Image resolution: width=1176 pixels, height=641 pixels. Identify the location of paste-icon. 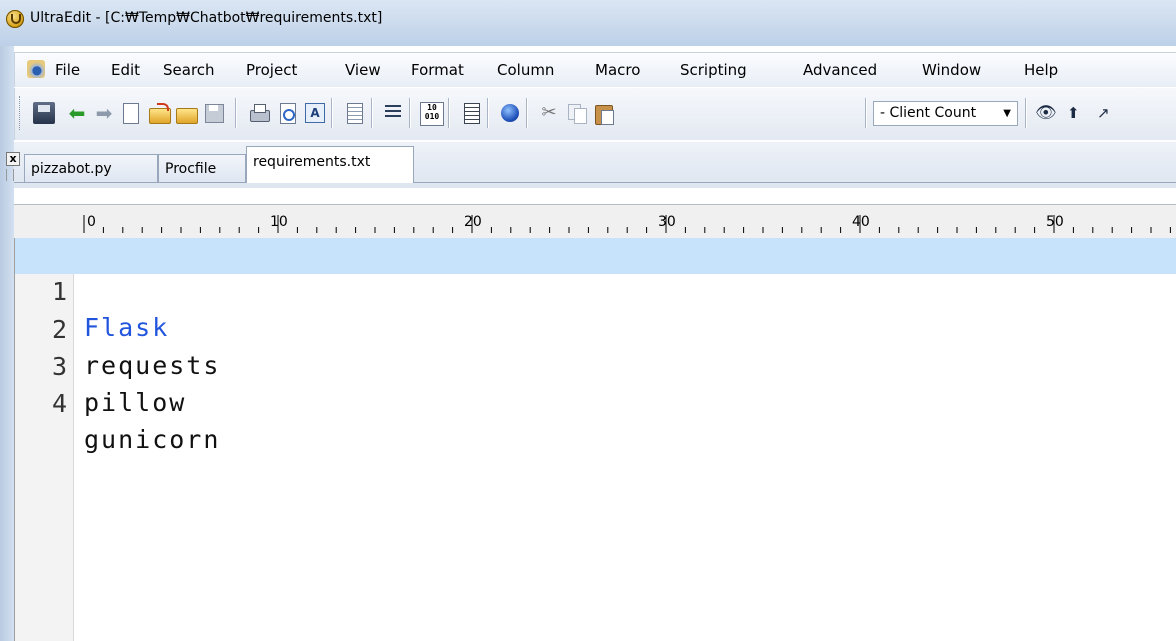
(604, 113).